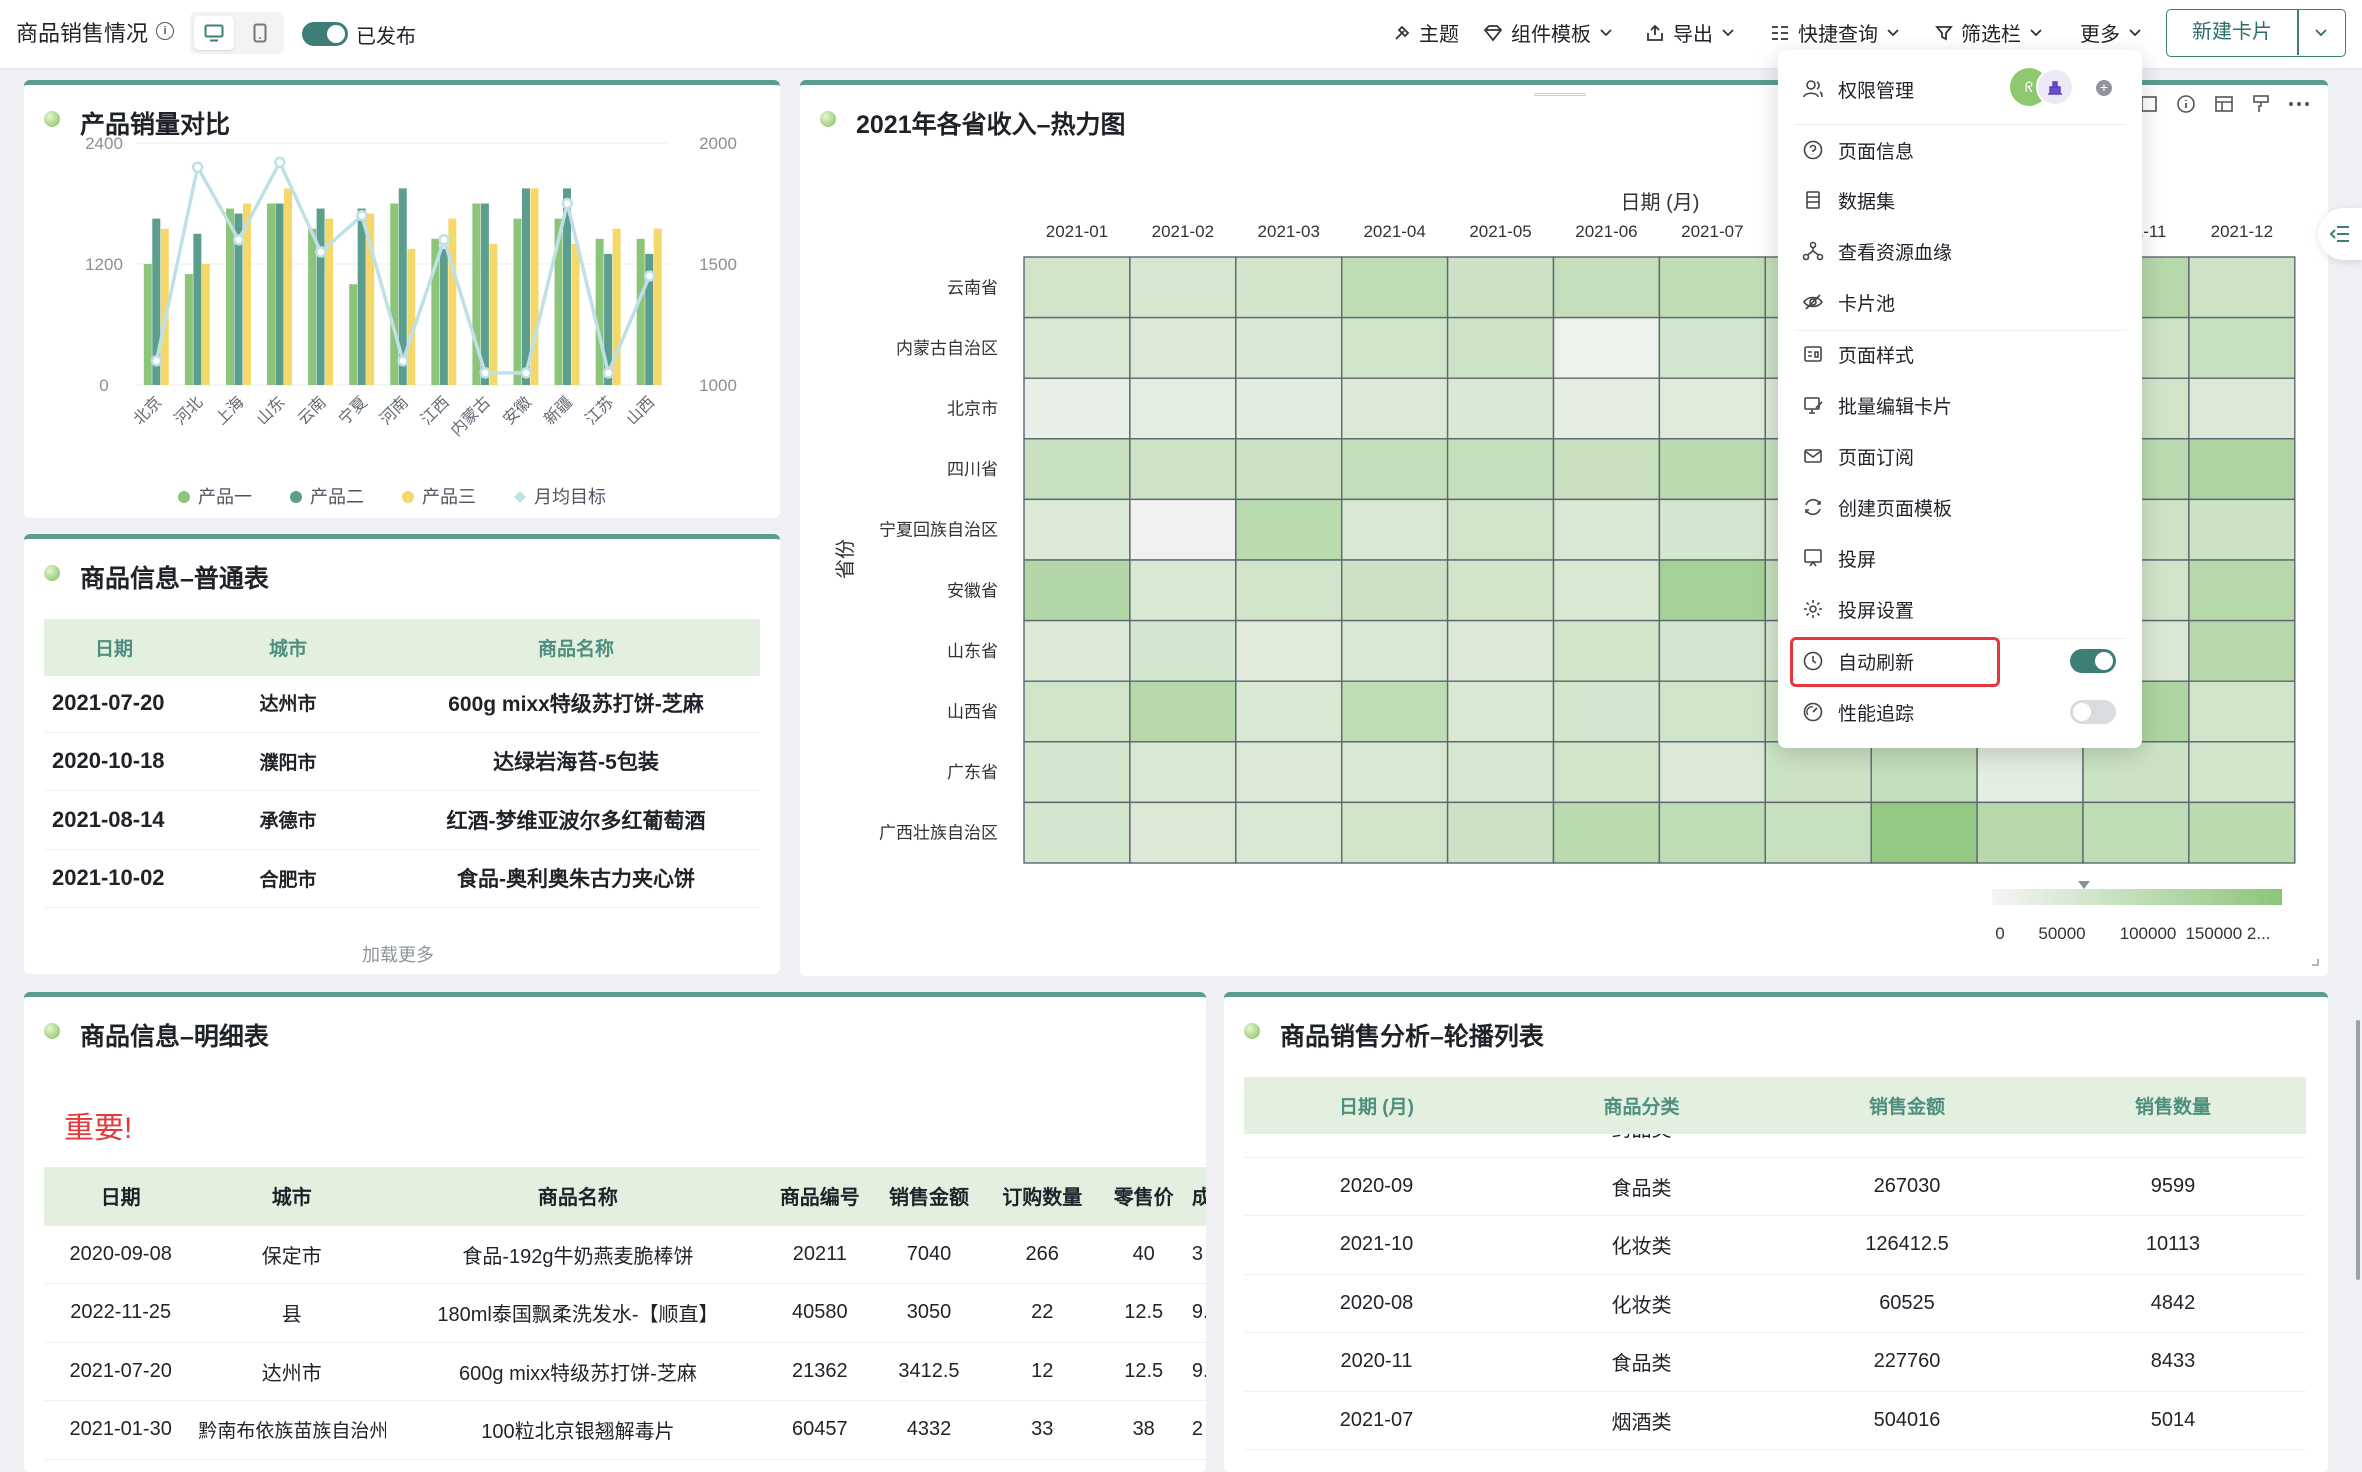 This screenshot has width=2362, height=1472. What do you see at coordinates (2149, 104) in the screenshot?
I see `fullscreen-icon` at bounding box center [2149, 104].